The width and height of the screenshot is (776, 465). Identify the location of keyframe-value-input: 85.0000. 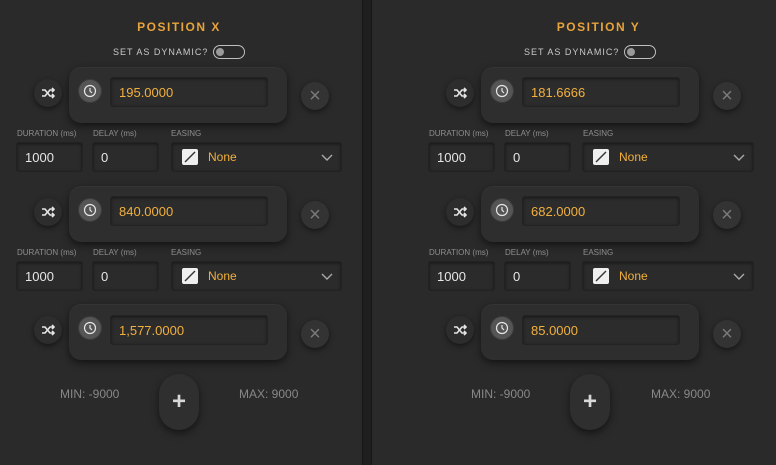
(601, 330).